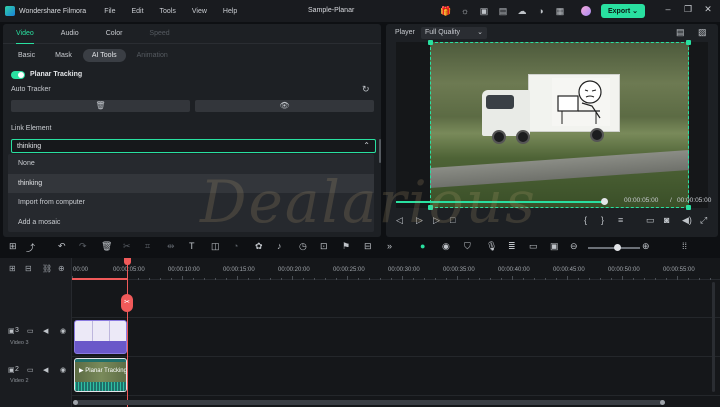  Describe the element at coordinates (574, 246) in the screenshot. I see `zoom-out-icon: ⊖` at that location.